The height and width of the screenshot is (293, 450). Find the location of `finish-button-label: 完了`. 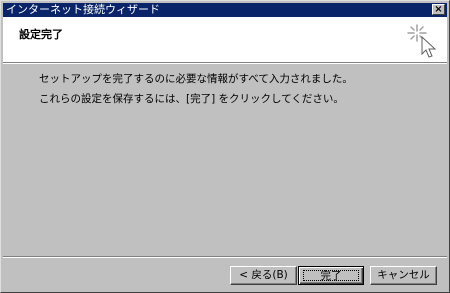

finish-button-label: 完了 is located at coordinates (331, 276).